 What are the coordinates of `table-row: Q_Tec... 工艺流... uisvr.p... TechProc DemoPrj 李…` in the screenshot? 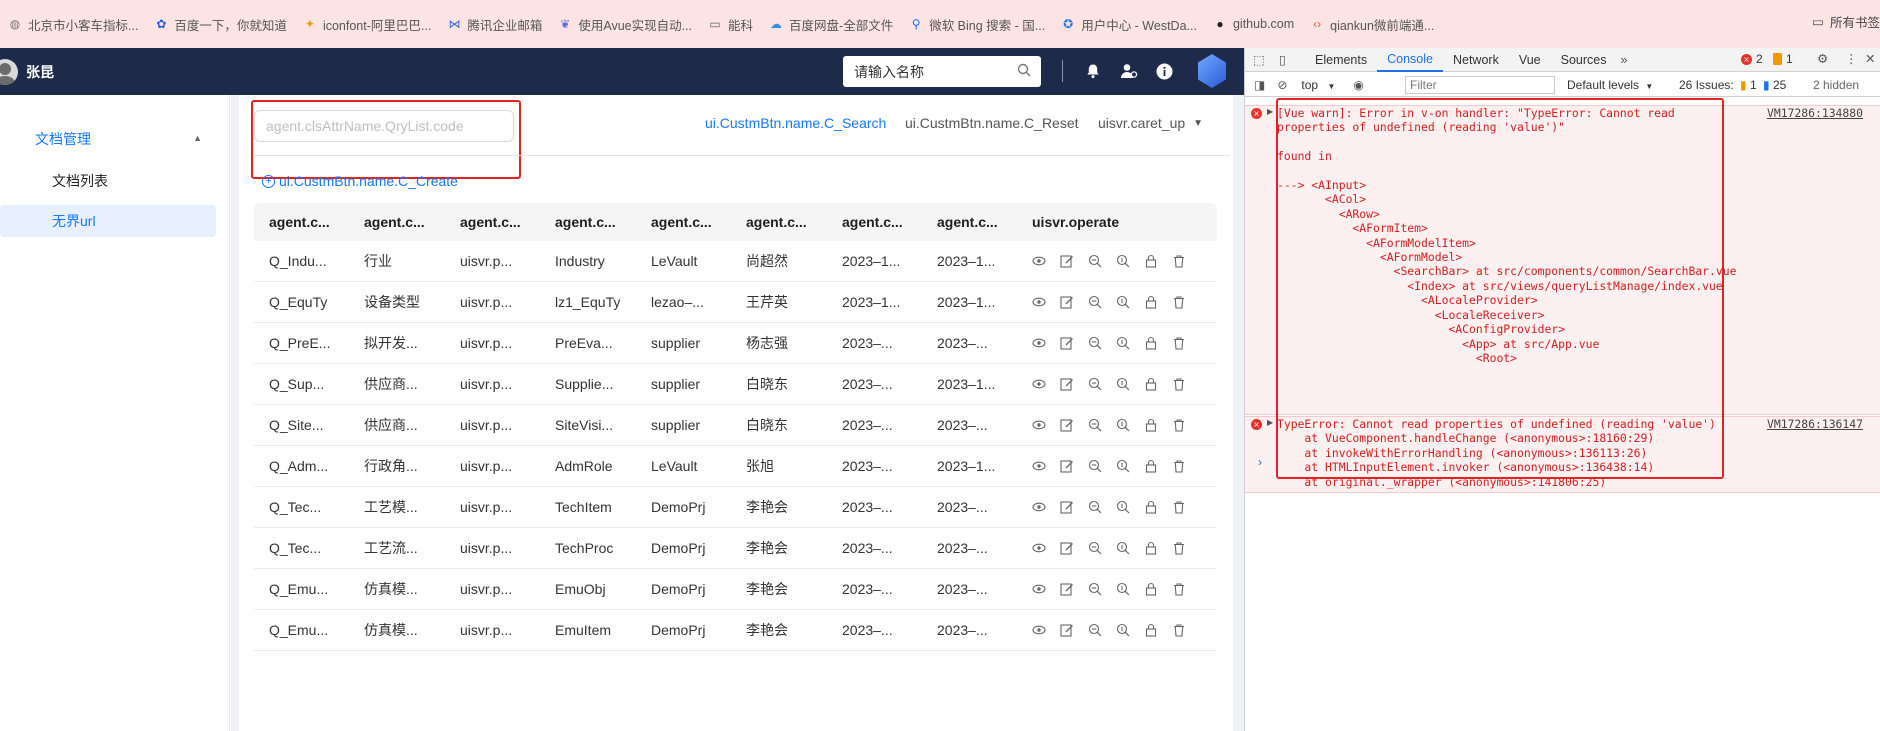 It's located at (735, 548).